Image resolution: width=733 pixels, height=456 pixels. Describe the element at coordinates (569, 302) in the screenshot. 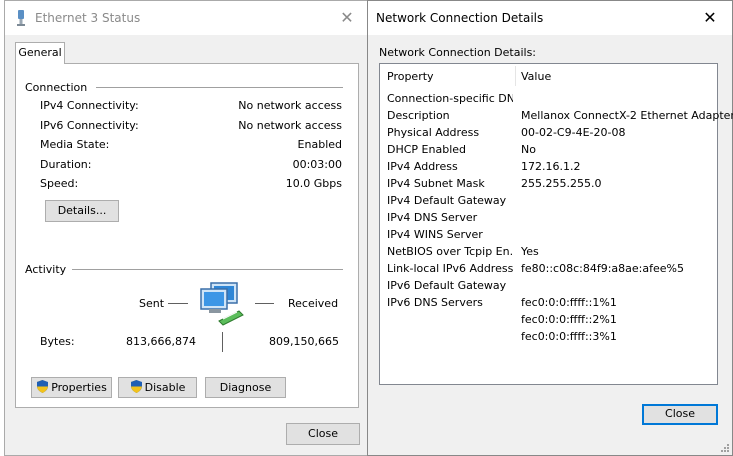

I see `value-cell: fec0:0:0:ffff::1%1` at that location.